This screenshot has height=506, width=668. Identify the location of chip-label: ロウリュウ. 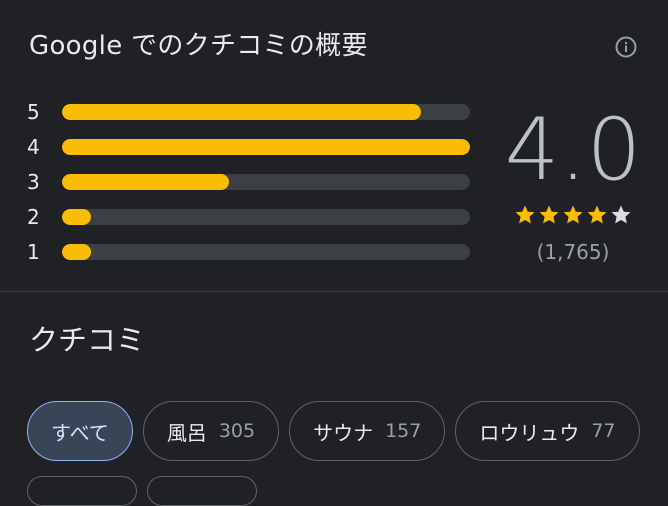
(529, 432).